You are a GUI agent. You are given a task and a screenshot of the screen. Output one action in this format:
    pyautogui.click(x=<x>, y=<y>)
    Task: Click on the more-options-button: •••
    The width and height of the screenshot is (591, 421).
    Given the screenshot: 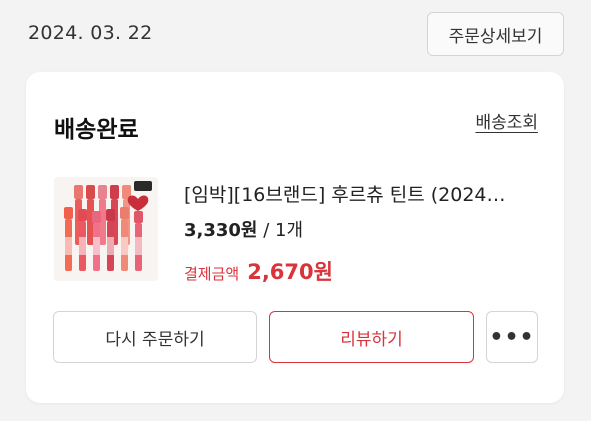 What is the action you would take?
    pyautogui.click(x=512, y=337)
    